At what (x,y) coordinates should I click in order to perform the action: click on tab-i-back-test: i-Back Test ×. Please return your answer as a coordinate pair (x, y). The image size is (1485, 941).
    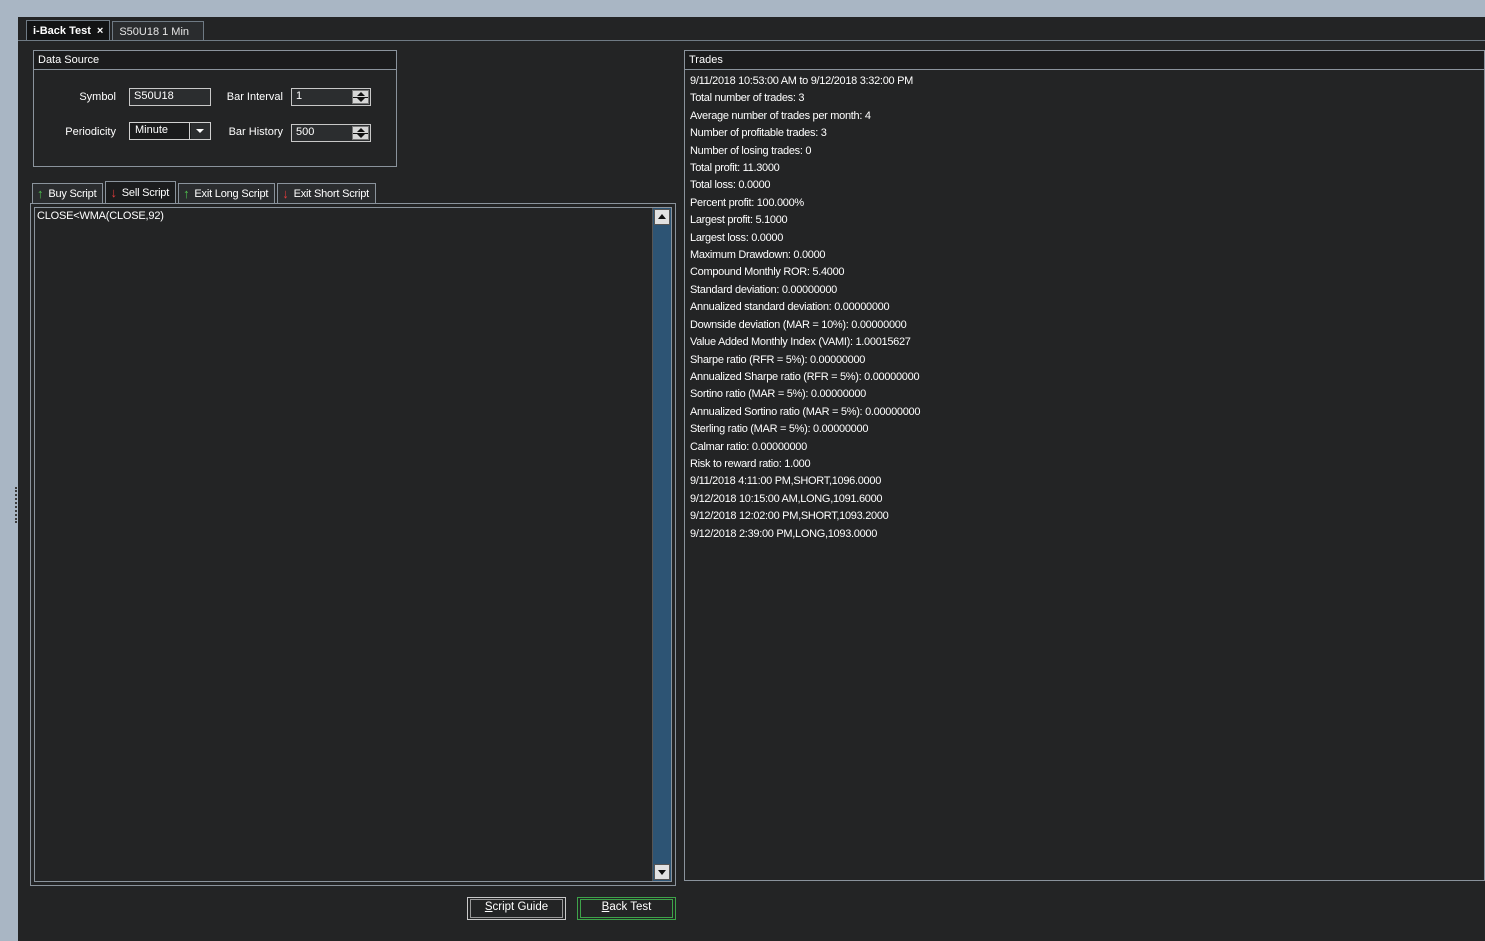
    Looking at the image, I should click on (68, 30).